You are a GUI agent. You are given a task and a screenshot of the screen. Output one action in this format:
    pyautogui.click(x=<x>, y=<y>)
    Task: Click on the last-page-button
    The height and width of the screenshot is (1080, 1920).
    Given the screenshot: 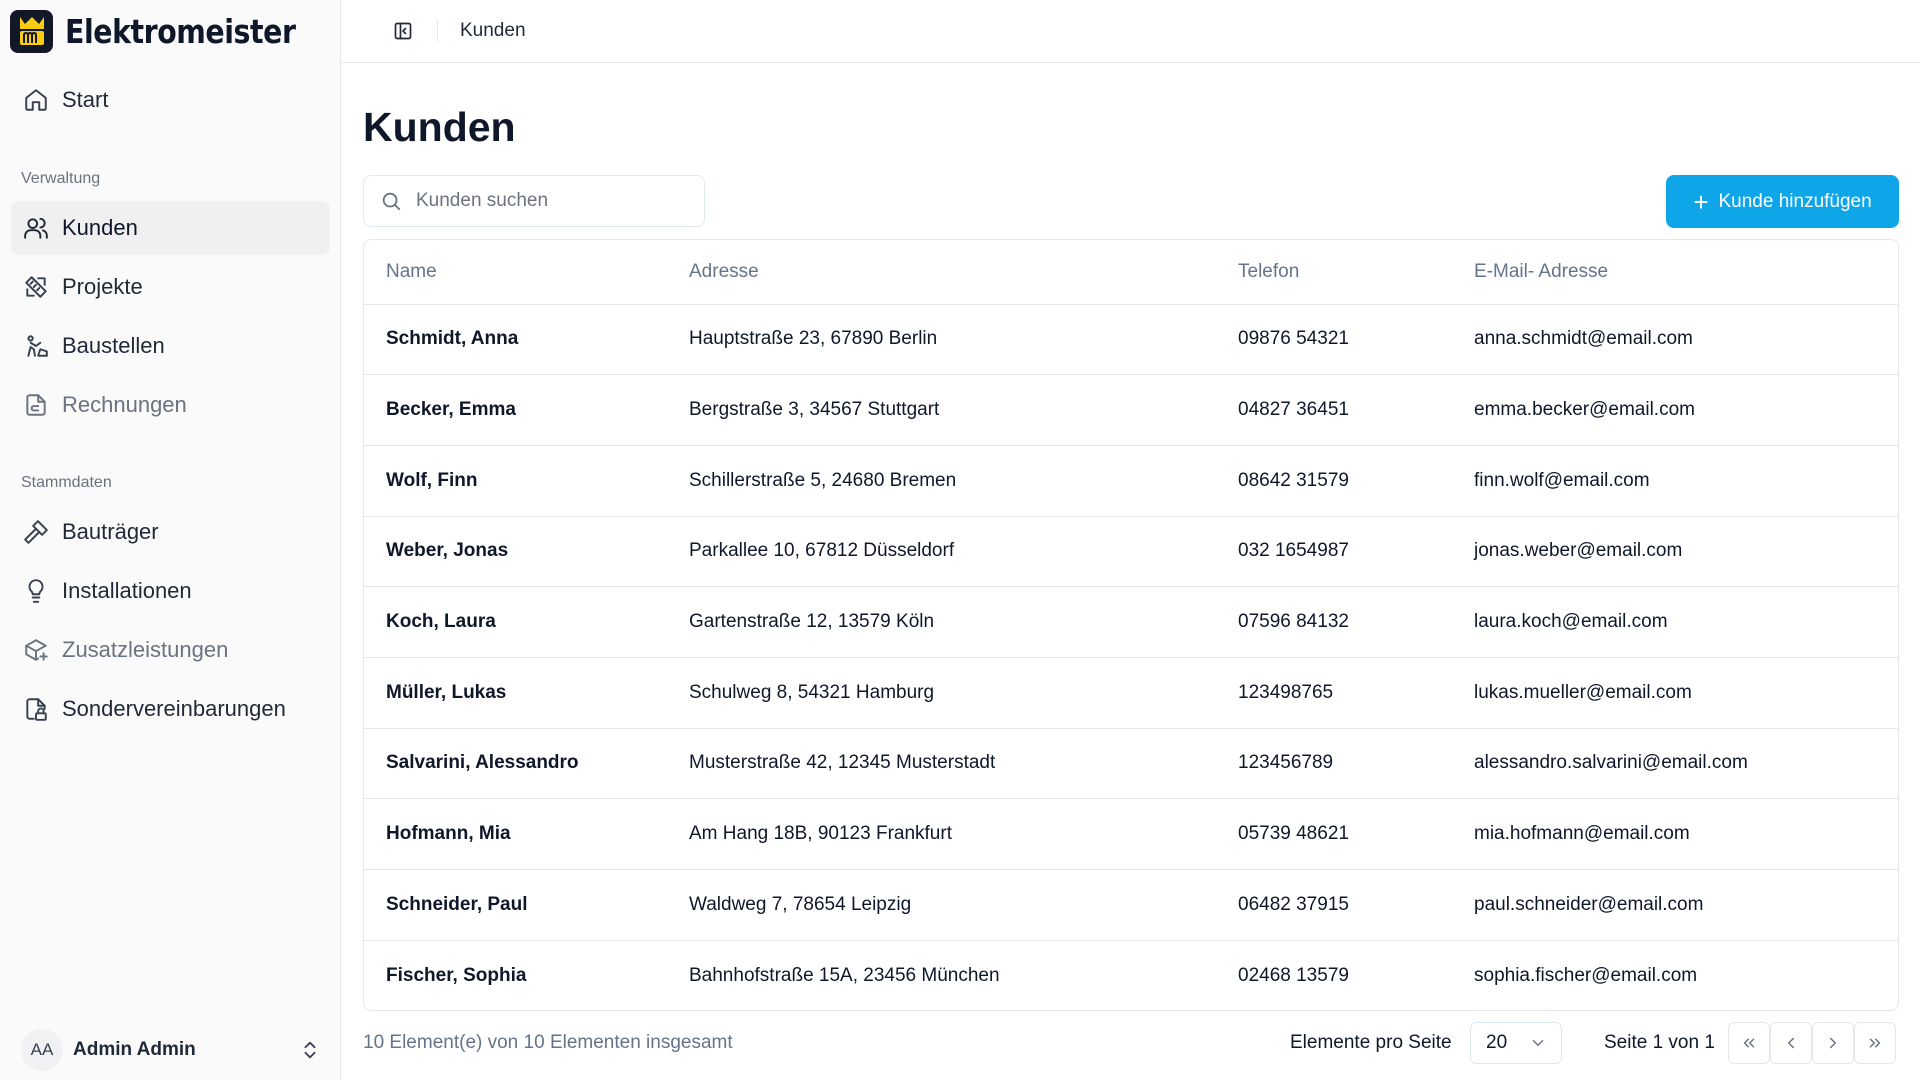 What is the action you would take?
    pyautogui.click(x=1875, y=1043)
    